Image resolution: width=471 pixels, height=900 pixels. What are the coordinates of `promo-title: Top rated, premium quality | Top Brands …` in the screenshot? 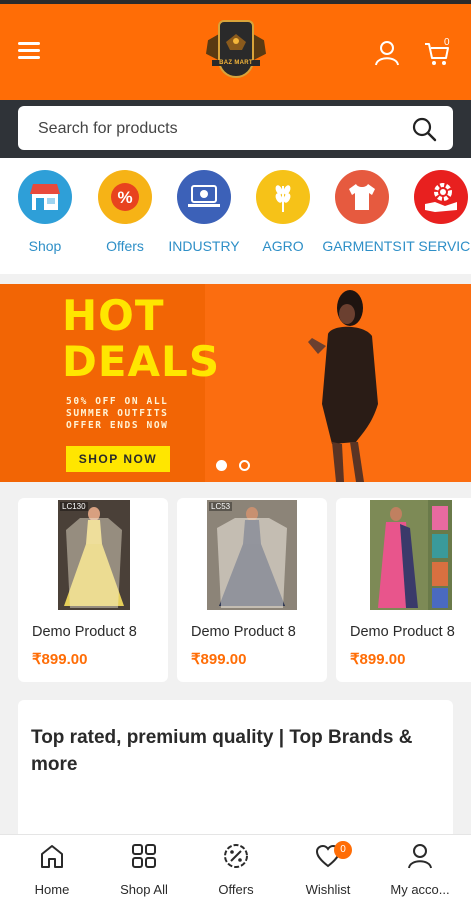 It's located at (222, 751).